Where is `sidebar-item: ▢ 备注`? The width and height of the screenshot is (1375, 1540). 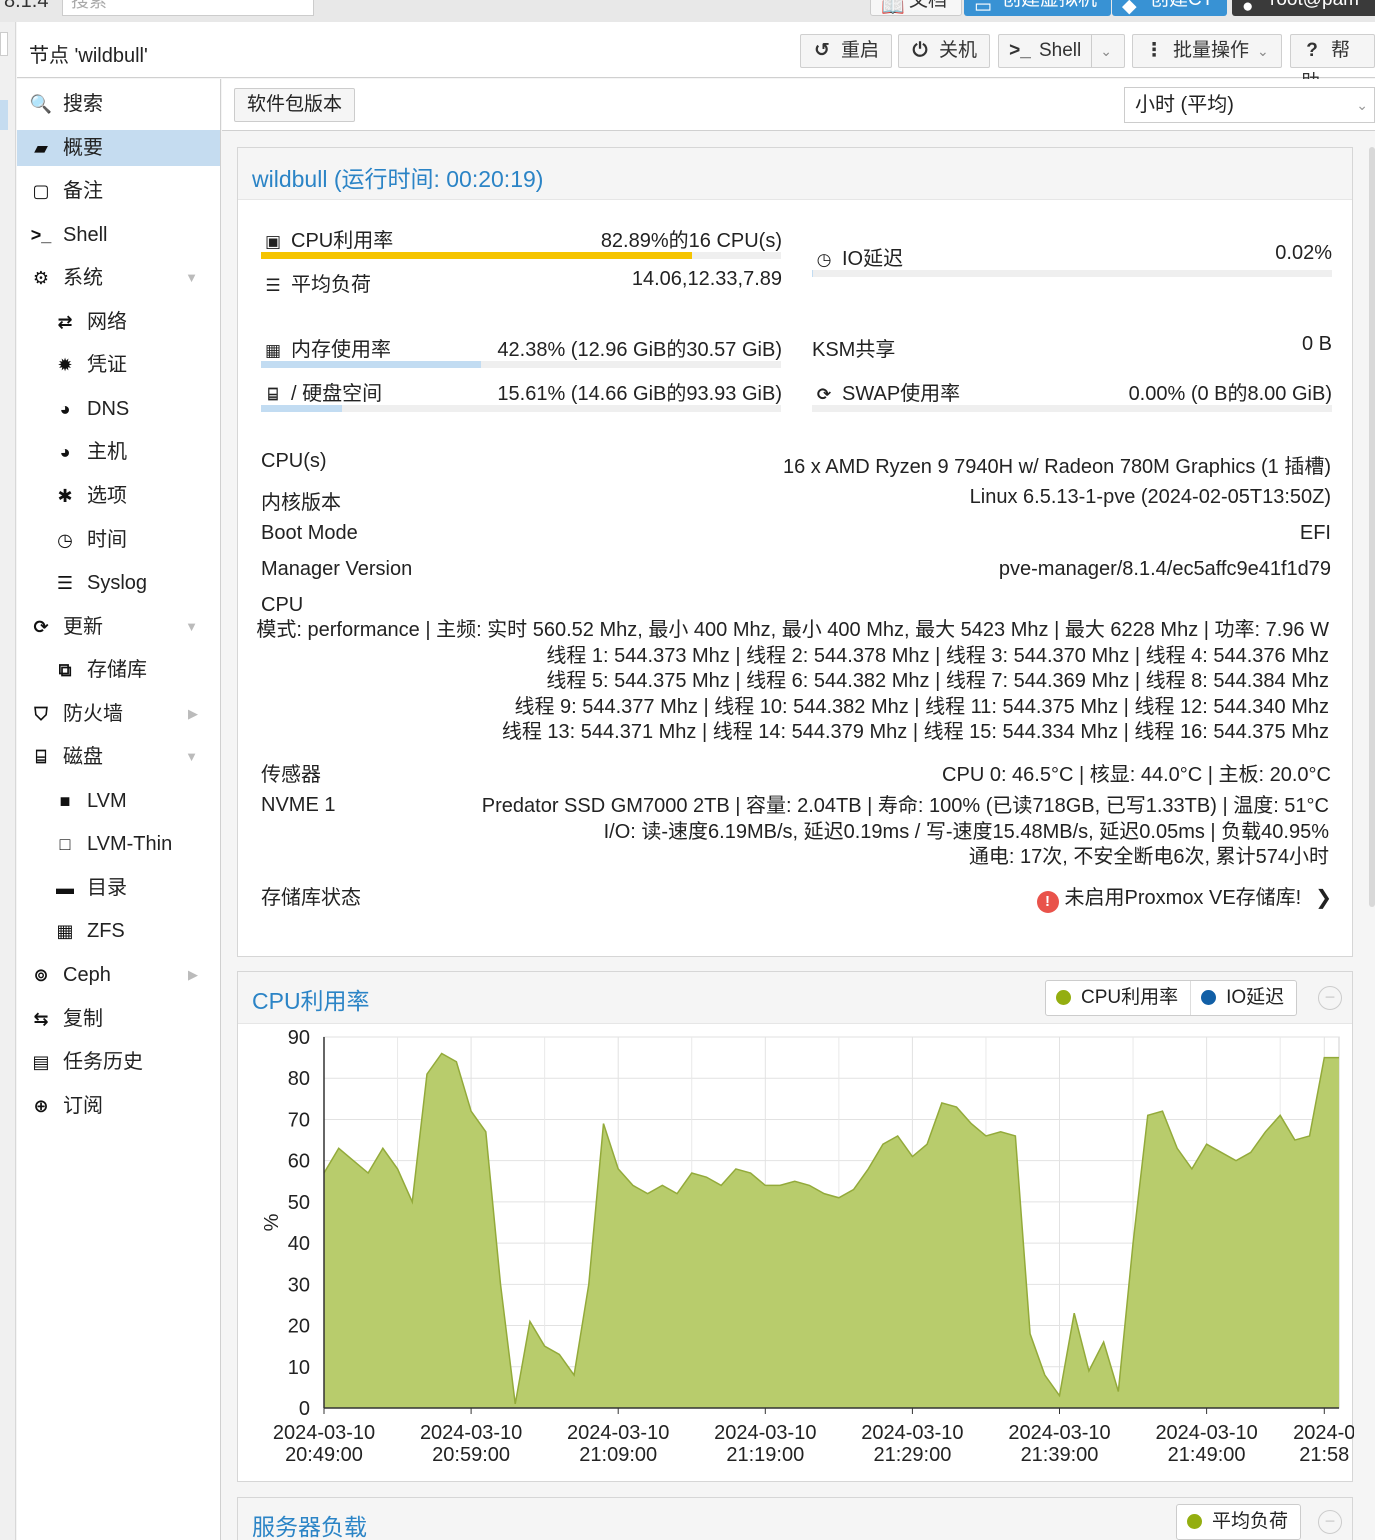 sidebar-item: ▢ 备注 is located at coordinates (118, 191).